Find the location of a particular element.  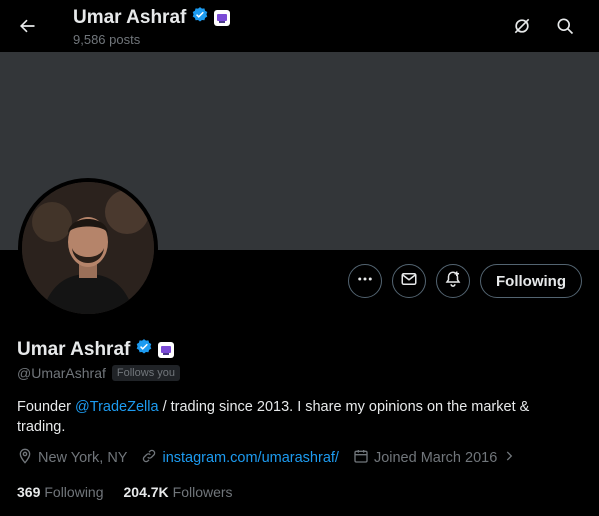

profile-name: Umar Ashraf is located at coordinates (74, 349).